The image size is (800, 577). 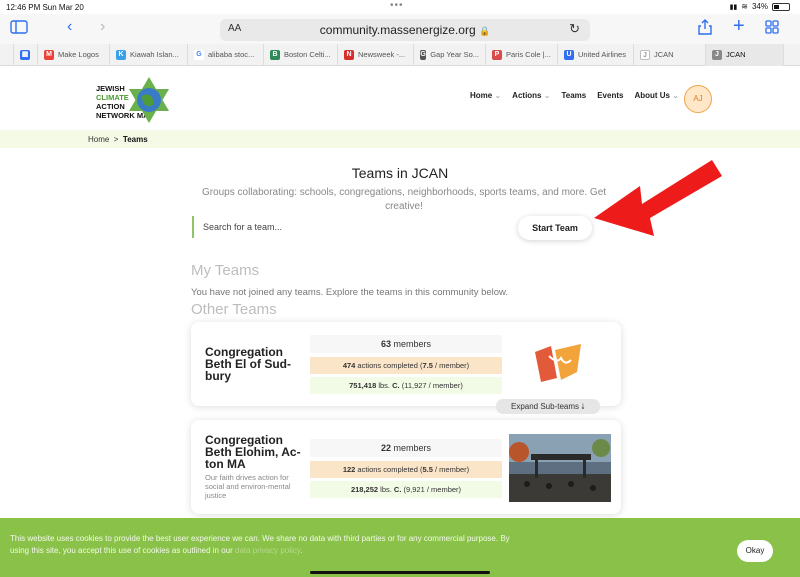 I want to click on team-actions-stat: 474 actions completed (7.5 / member), so click(x=406, y=365).